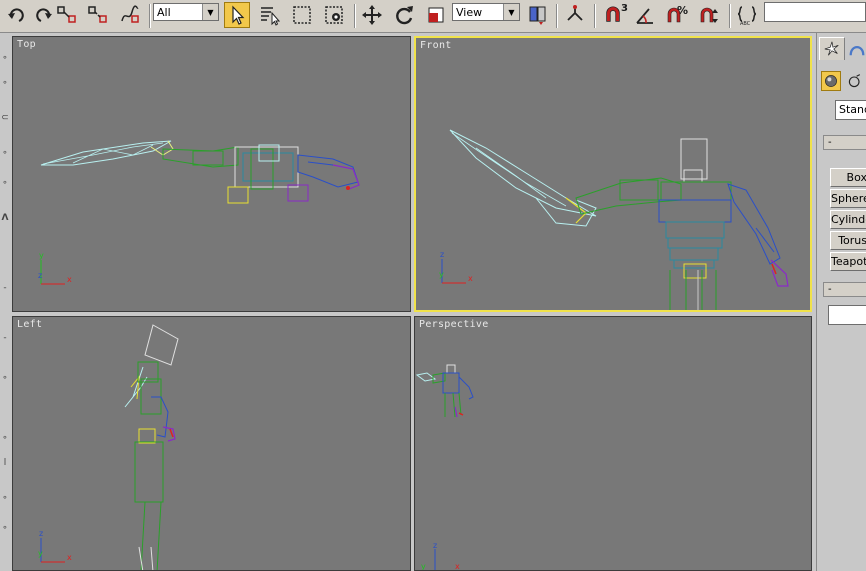  What do you see at coordinates (624, 8) in the screenshot?
I see `snap-dimension-label: 3` at bounding box center [624, 8].